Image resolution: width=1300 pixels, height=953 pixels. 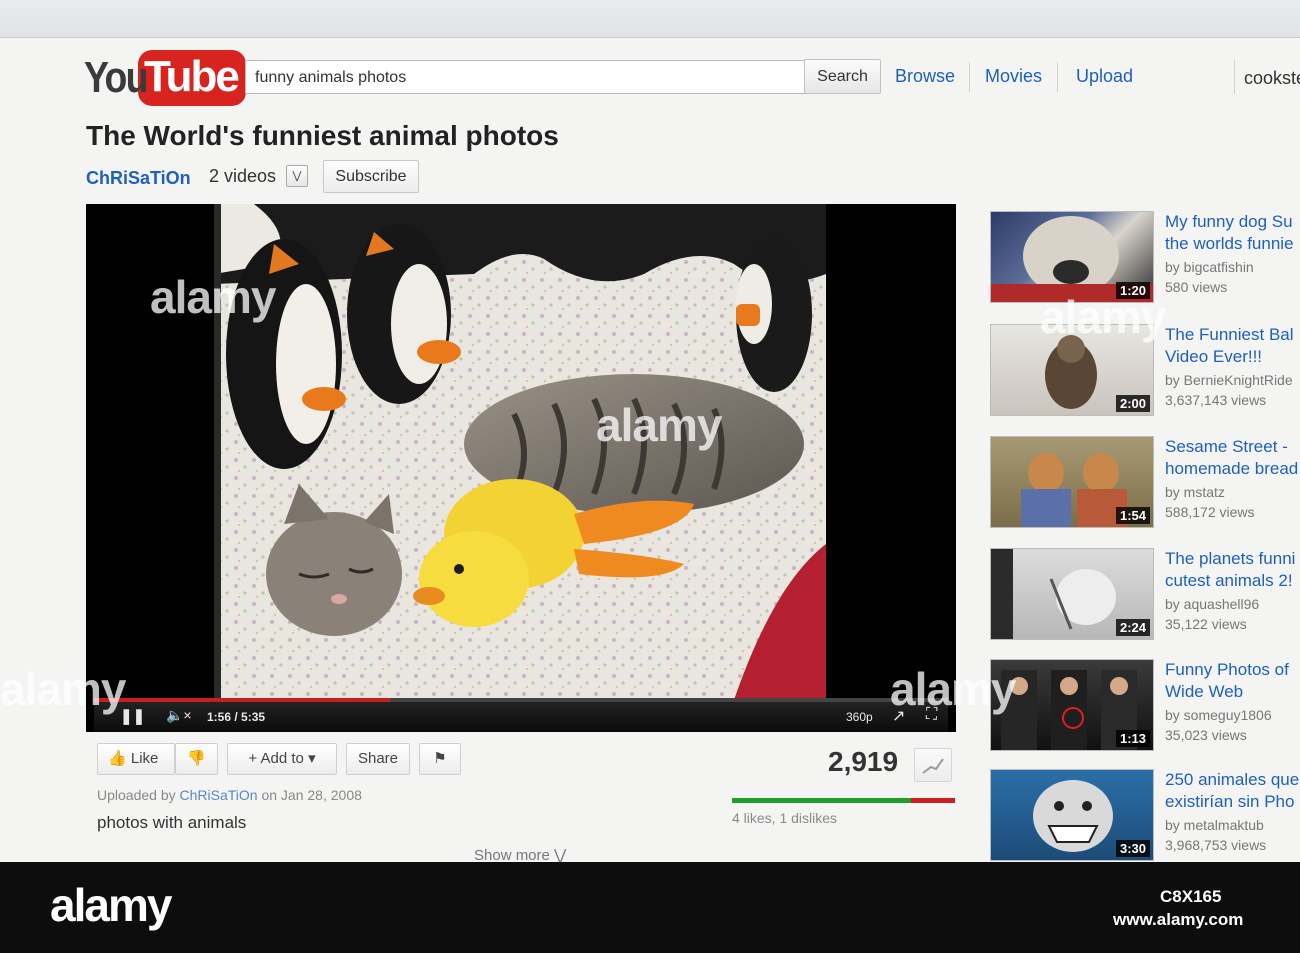 What do you see at coordinates (1232, 233) in the screenshot?
I see `related-video-title: My funny dog Su the worlds funnie` at bounding box center [1232, 233].